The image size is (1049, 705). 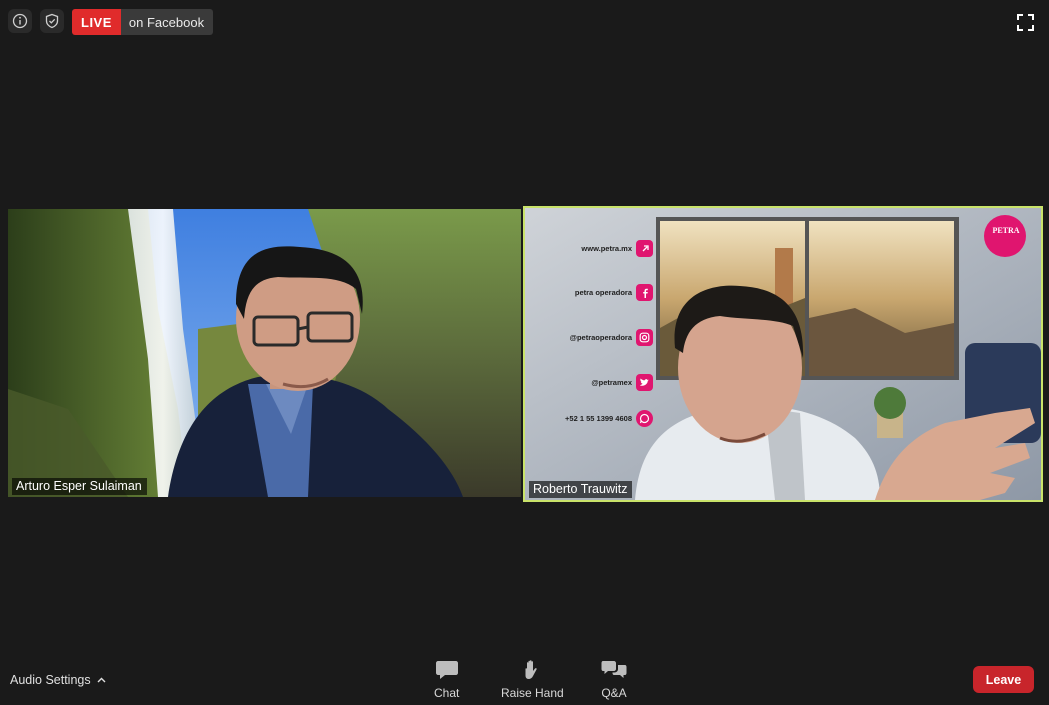 I want to click on live-badge: LIVE, so click(x=96, y=22).